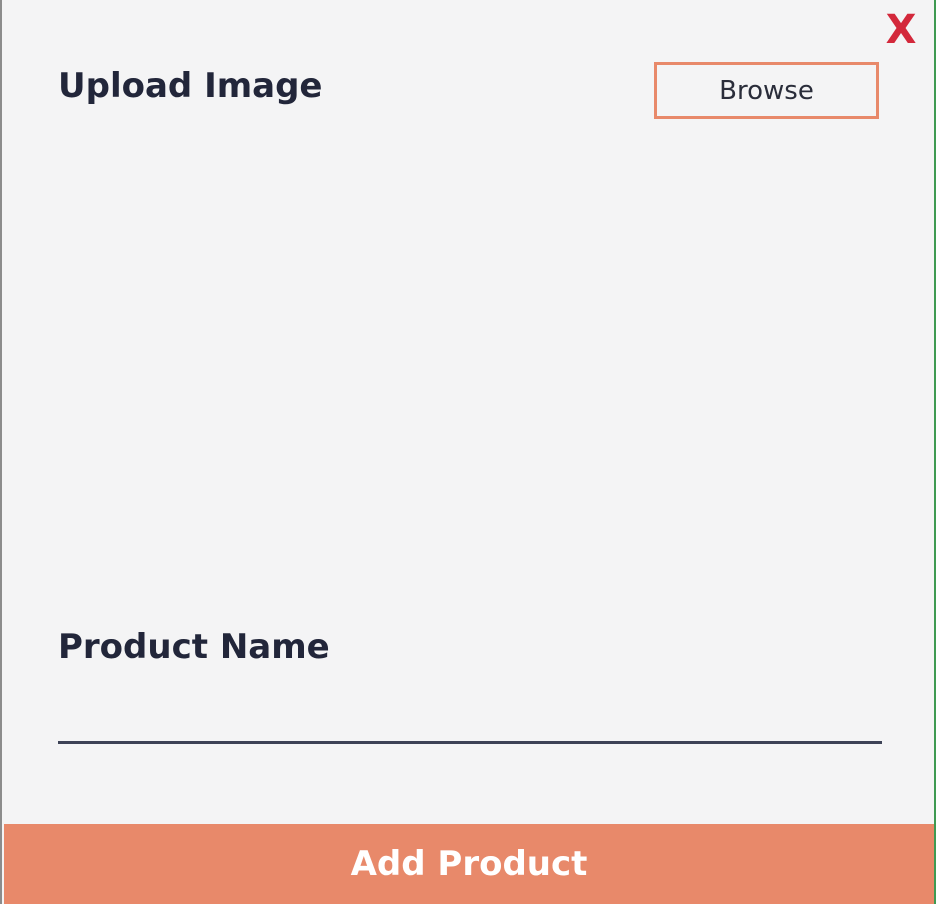 The width and height of the screenshot is (936, 904). Describe the element at coordinates (766, 90) in the screenshot. I see `browse-button: Browse` at that location.